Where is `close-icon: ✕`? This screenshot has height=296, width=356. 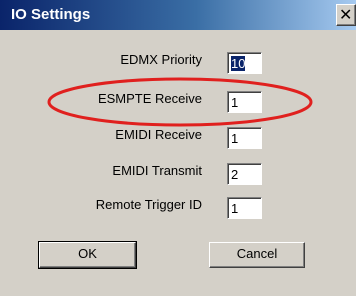
close-icon: ✕ is located at coordinates (346, 14).